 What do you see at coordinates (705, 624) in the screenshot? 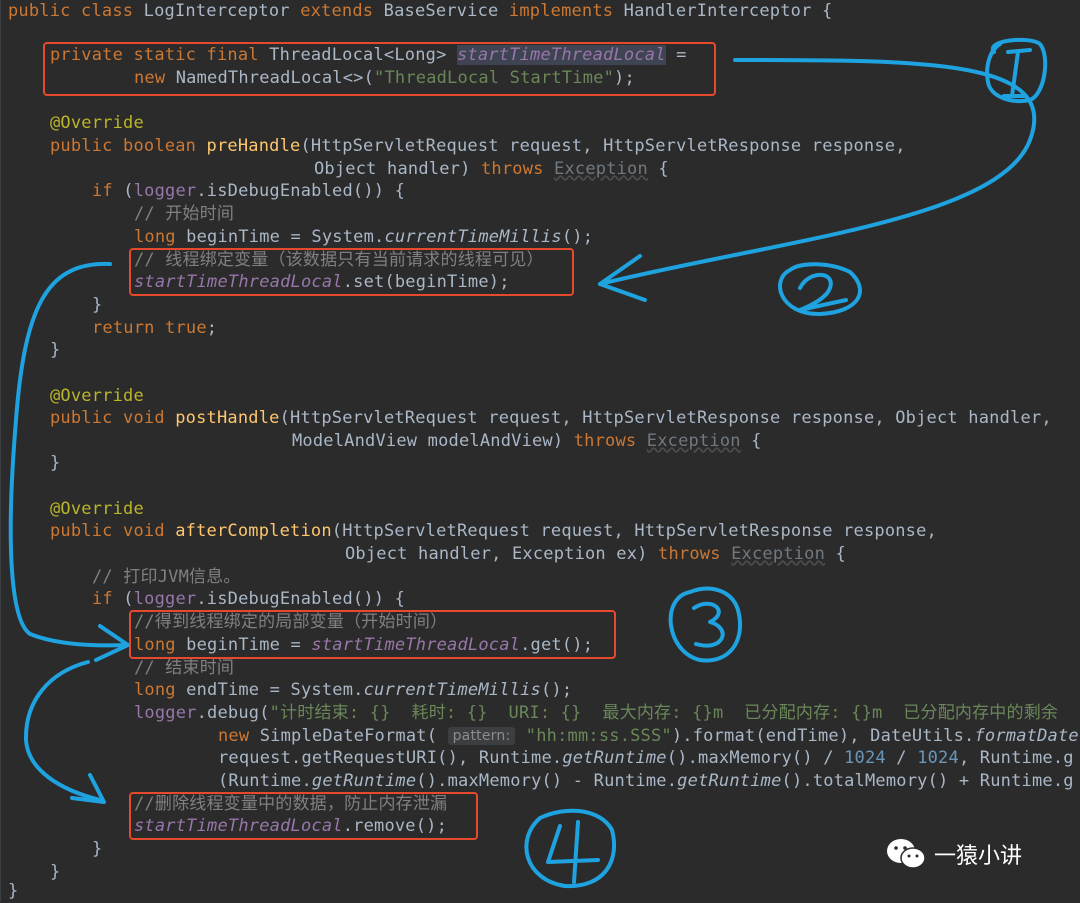
I see `numeral-3-icon` at bounding box center [705, 624].